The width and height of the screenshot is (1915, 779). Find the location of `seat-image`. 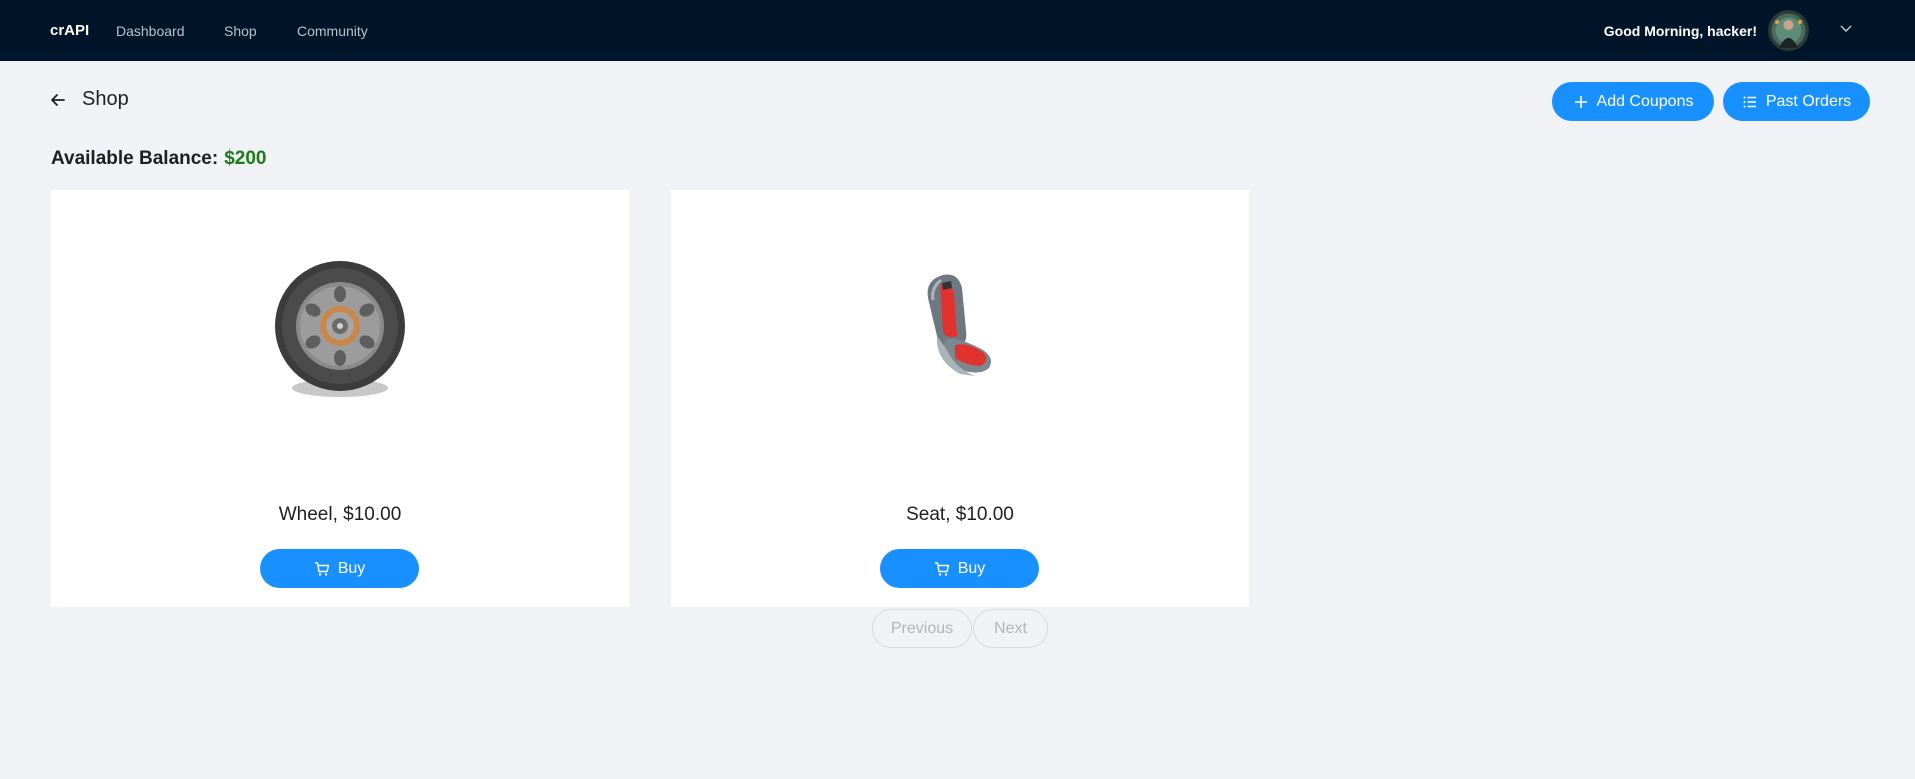

seat-image is located at coordinates (960, 330).